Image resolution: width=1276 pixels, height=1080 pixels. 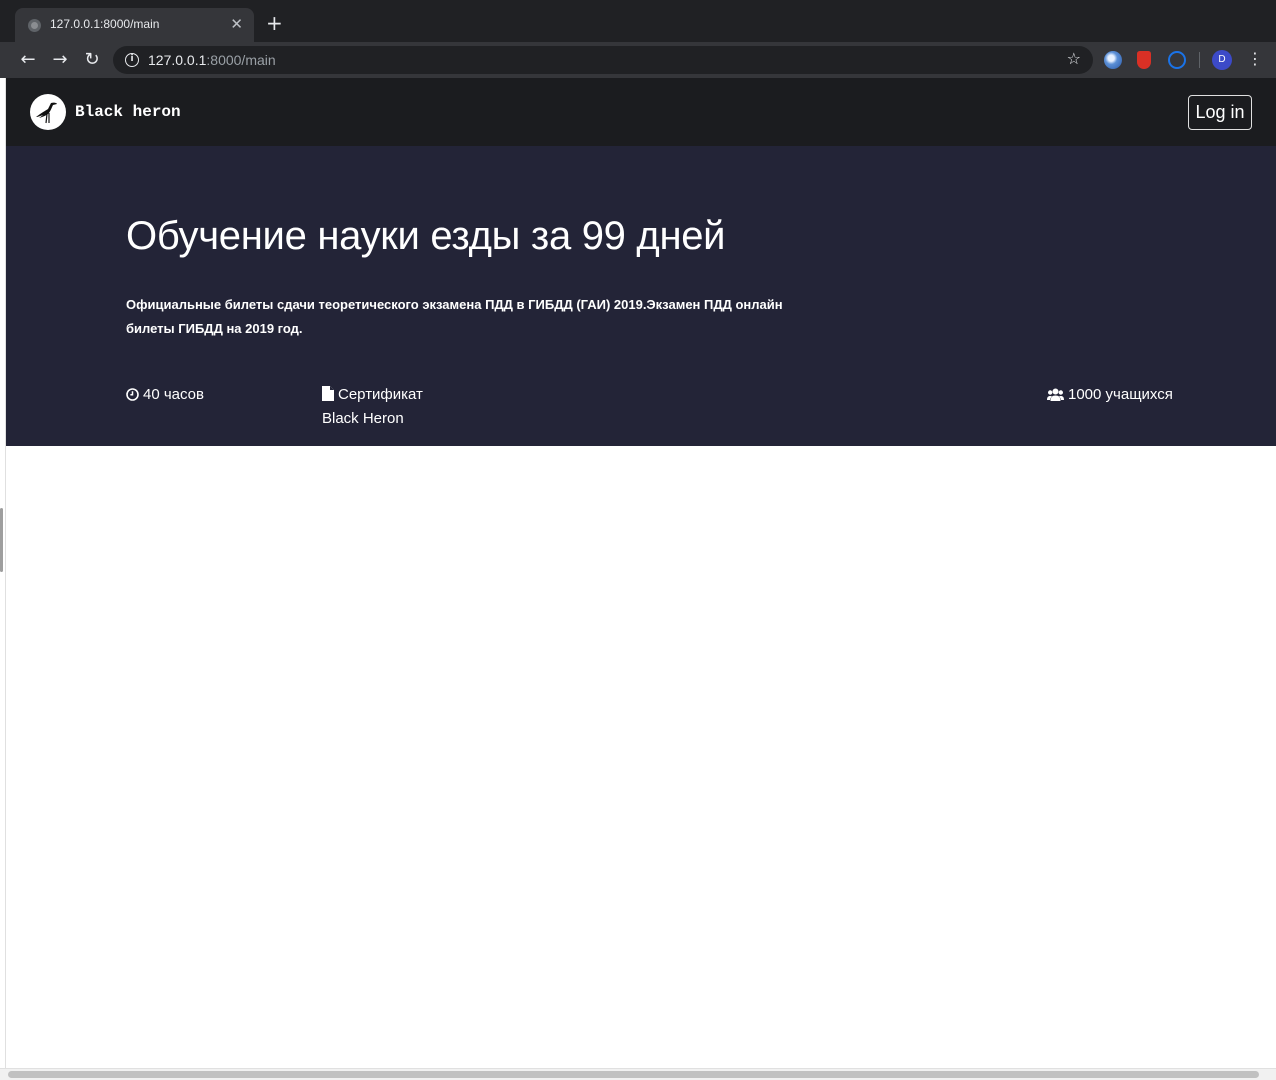 What do you see at coordinates (380, 394) in the screenshot?
I see `certificate-line1: Сертификат` at bounding box center [380, 394].